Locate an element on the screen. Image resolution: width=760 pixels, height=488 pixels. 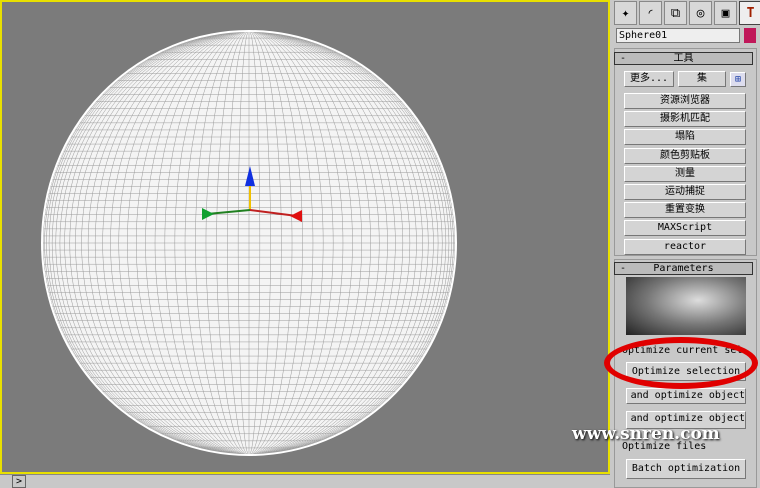
tool-button: 颜色剪贴板 is located at coordinates (685, 155).